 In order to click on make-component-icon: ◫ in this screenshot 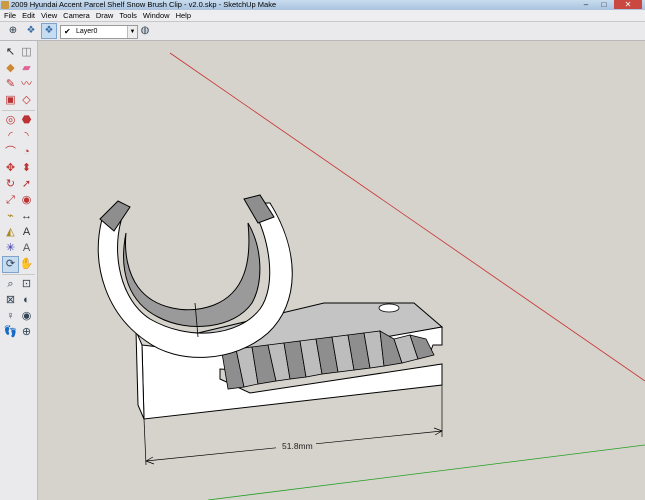, I will do `click(26, 52)`.